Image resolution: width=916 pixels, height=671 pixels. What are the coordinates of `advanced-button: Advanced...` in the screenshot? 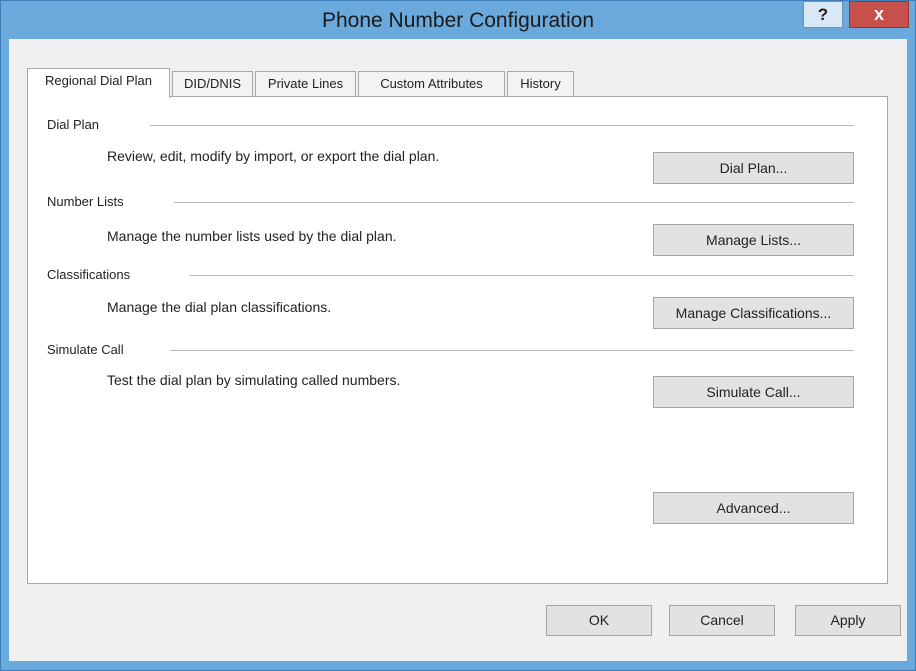 It's located at (753, 508).